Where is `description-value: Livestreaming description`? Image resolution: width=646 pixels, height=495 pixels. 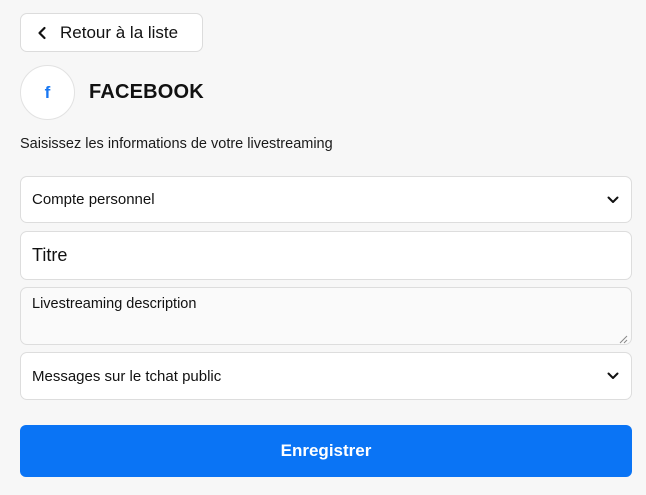 description-value: Livestreaming description is located at coordinates (114, 304).